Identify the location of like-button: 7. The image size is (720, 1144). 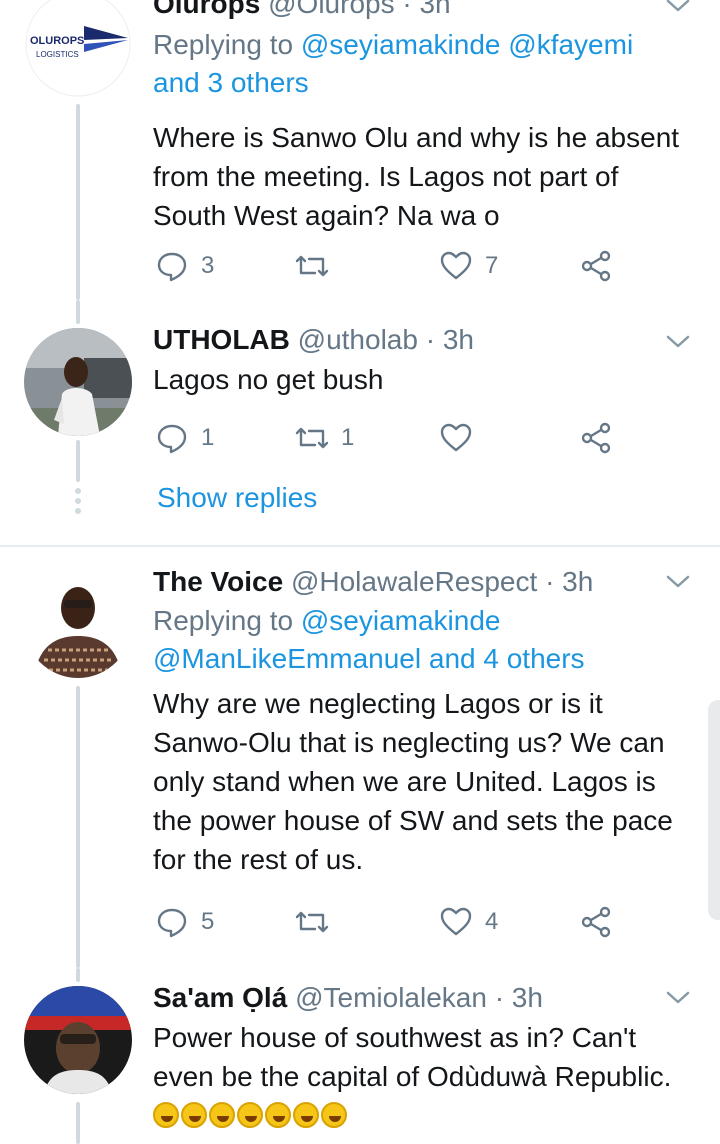
(468, 266).